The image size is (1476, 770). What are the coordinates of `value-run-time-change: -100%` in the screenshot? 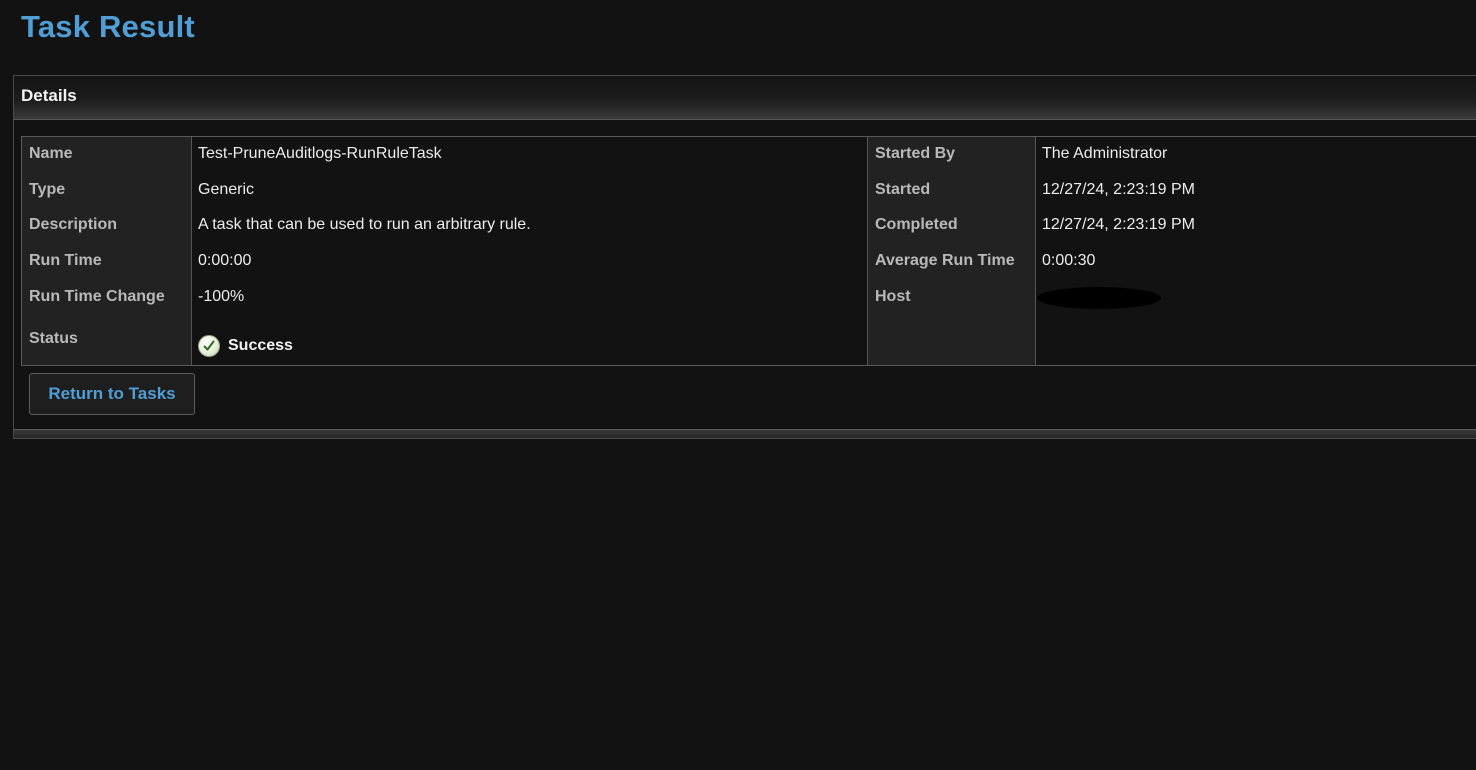 It's located at (221, 296).